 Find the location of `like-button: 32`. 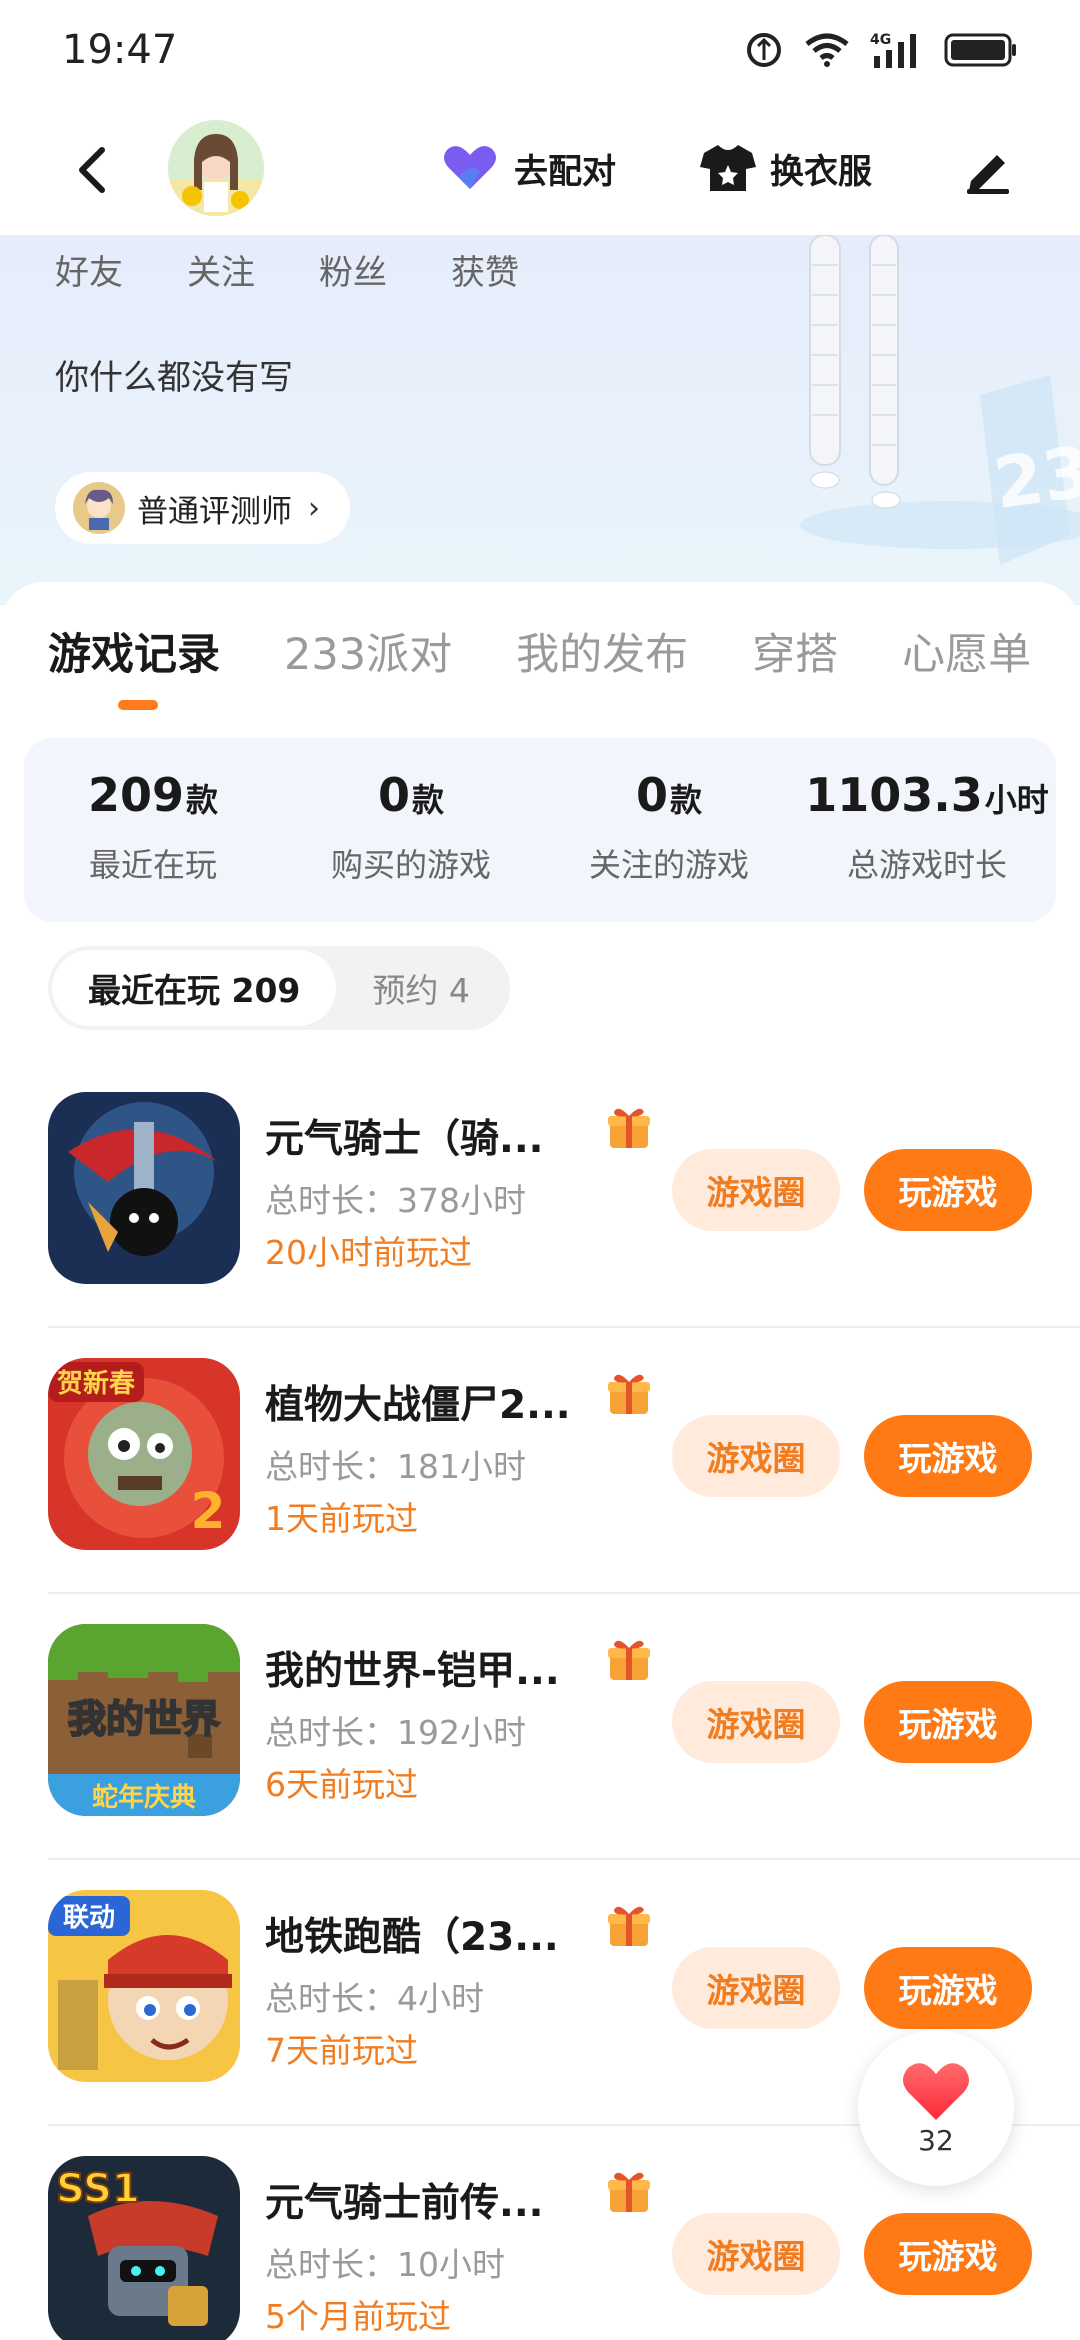

like-button: 32 is located at coordinates (936, 2108).